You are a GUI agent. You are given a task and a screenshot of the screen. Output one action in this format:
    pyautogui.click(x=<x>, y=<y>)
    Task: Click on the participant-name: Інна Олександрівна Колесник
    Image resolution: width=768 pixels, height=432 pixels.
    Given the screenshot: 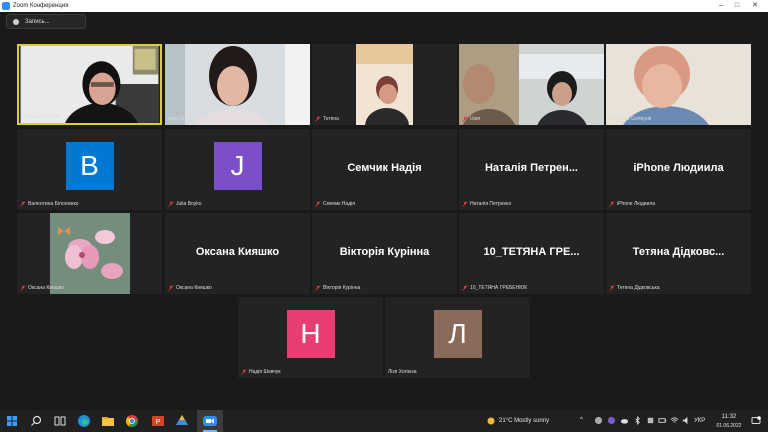 What is the action you would take?
    pyautogui.click(x=202, y=119)
    